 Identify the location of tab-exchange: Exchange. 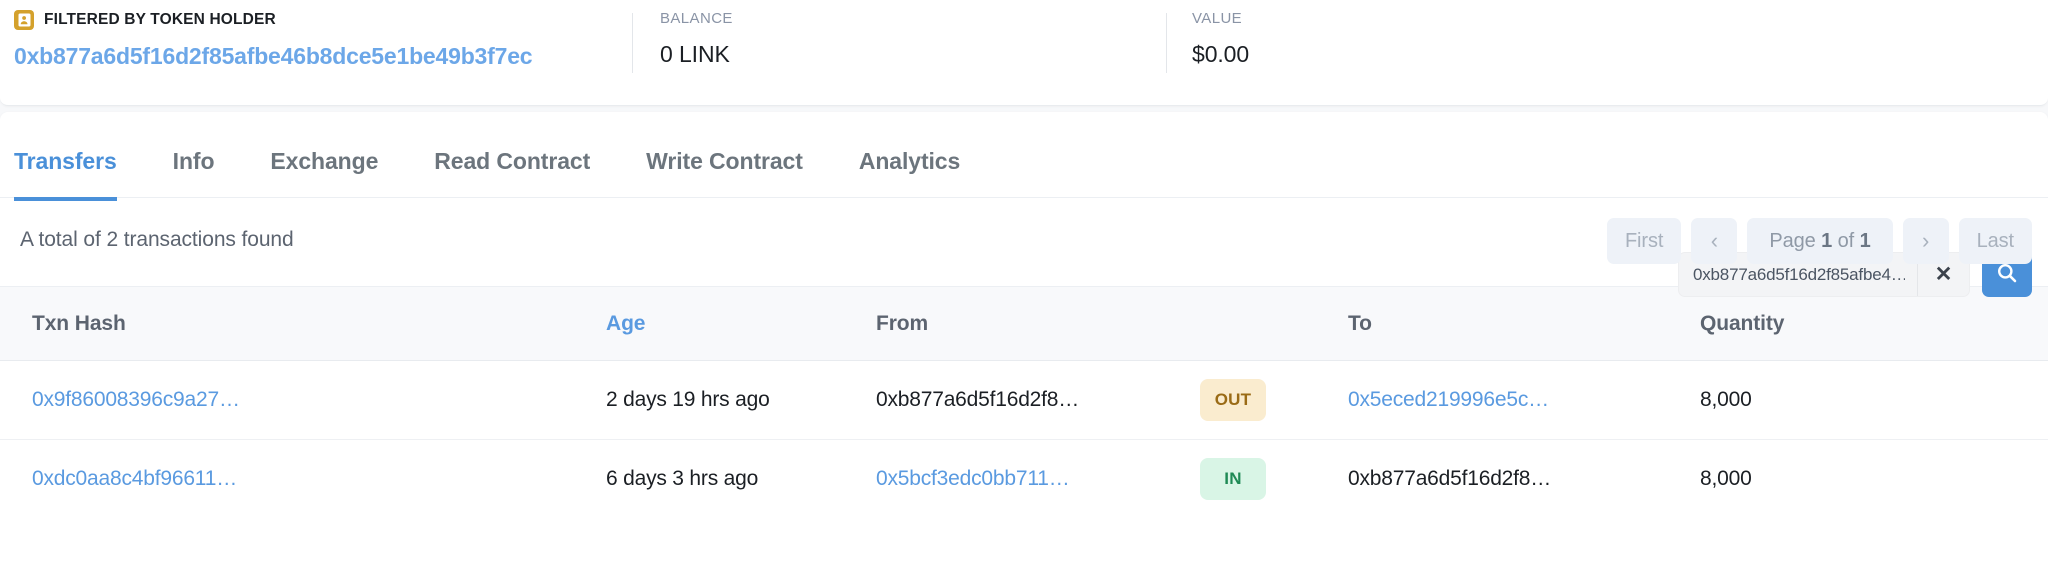
(324, 174).